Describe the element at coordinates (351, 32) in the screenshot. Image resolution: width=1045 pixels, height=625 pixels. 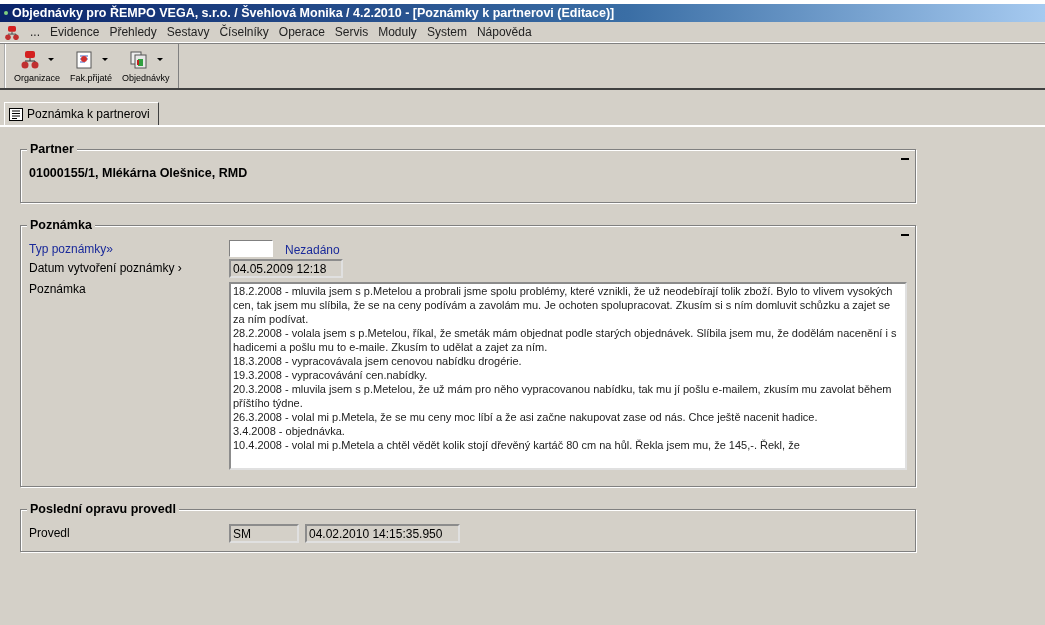
I see `menu-item: Servis` at that location.